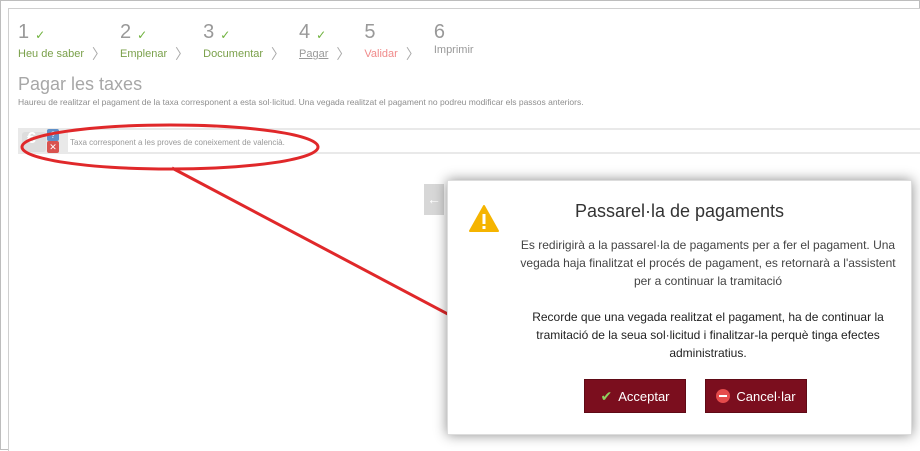 The image size is (920, 451). What do you see at coordinates (53, 135) in the screenshot?
I see `help-icon: ?` at bounding box center [53, 135].